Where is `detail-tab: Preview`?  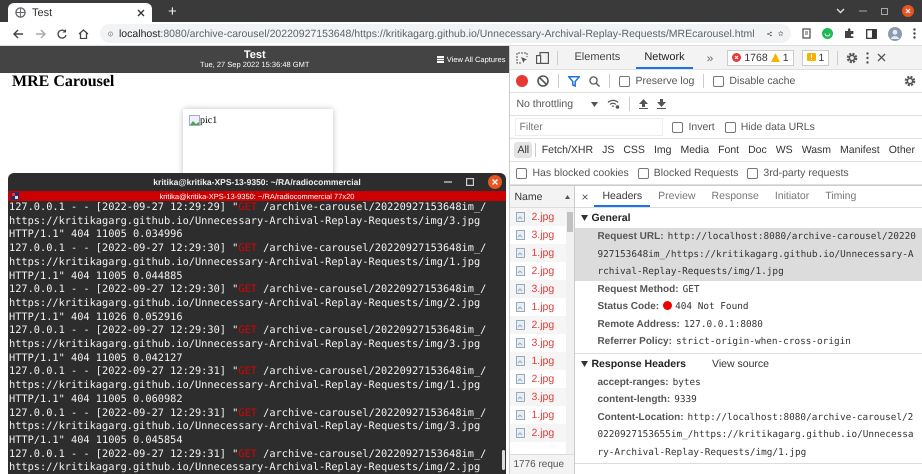
detail-tab: Preview is located at coordinates (677, 196).